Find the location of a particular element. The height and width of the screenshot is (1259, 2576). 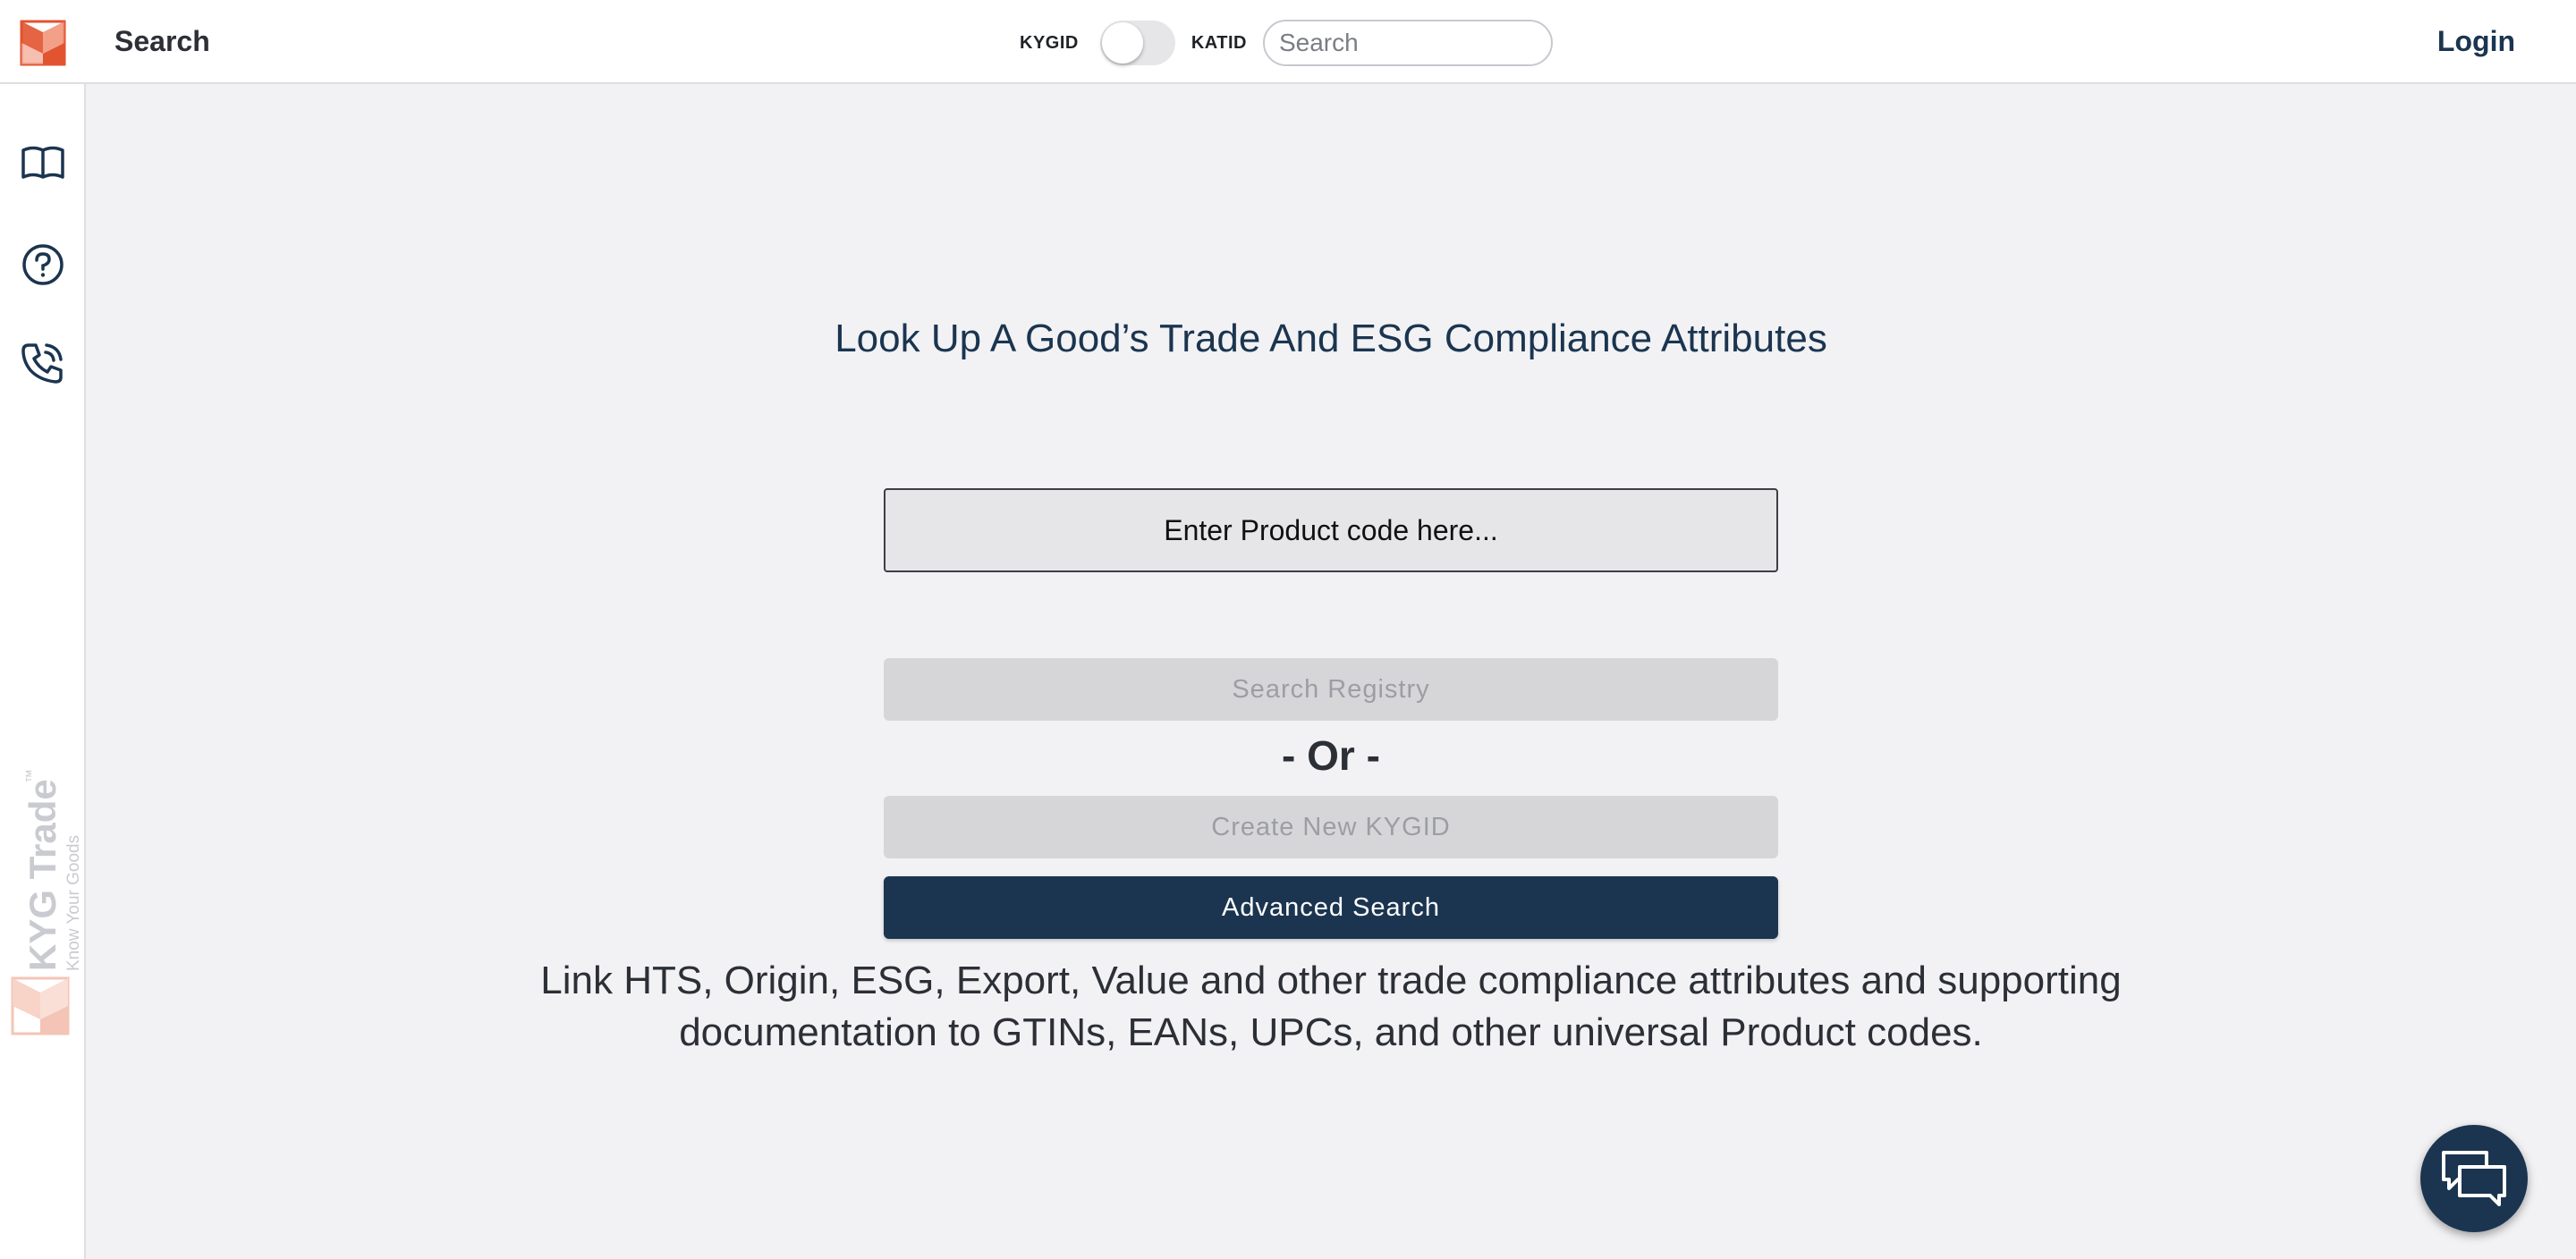

phone-call-icon is located at coordinates (43, 363).